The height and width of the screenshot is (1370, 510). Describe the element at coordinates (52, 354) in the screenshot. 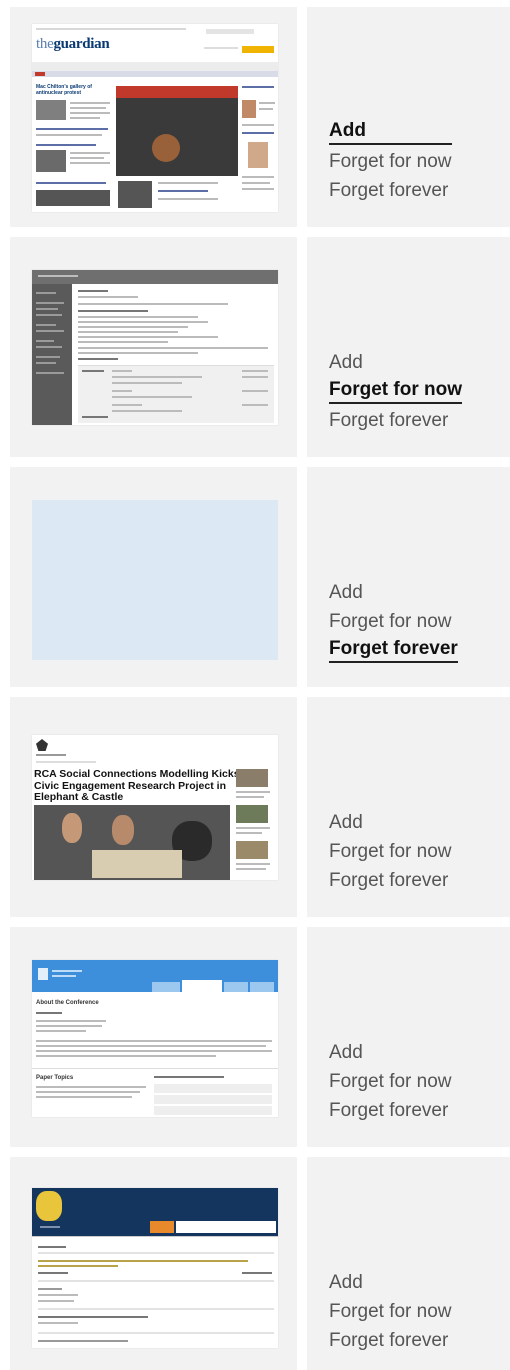

I see `admin-sidebar` at that location.